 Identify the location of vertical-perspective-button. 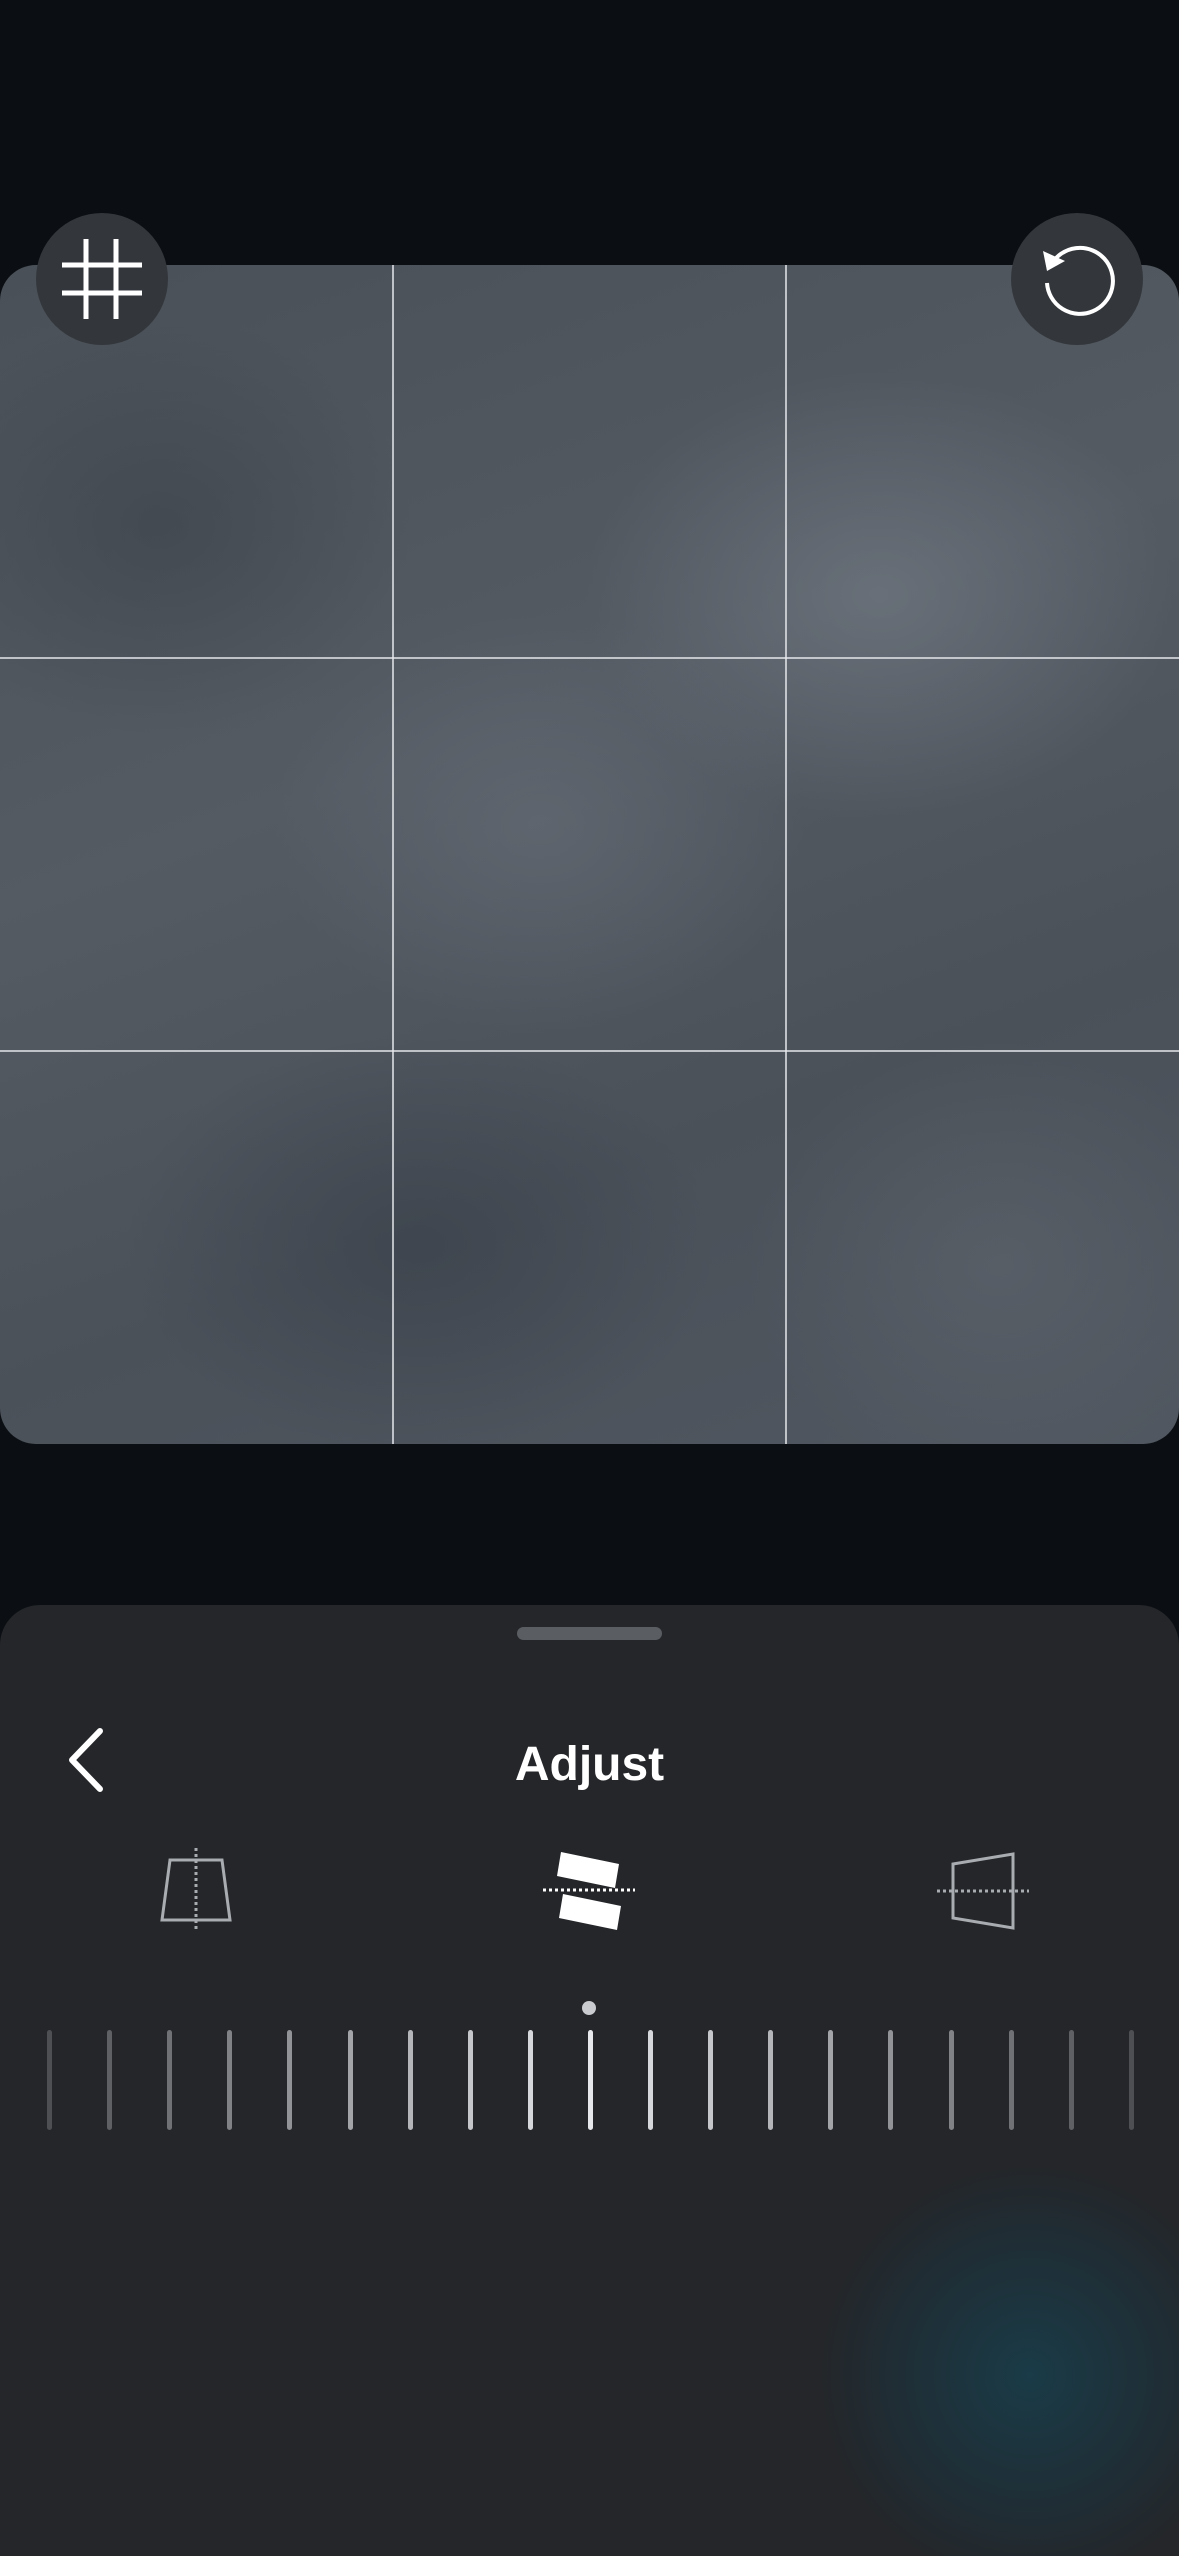
(196, 1890).